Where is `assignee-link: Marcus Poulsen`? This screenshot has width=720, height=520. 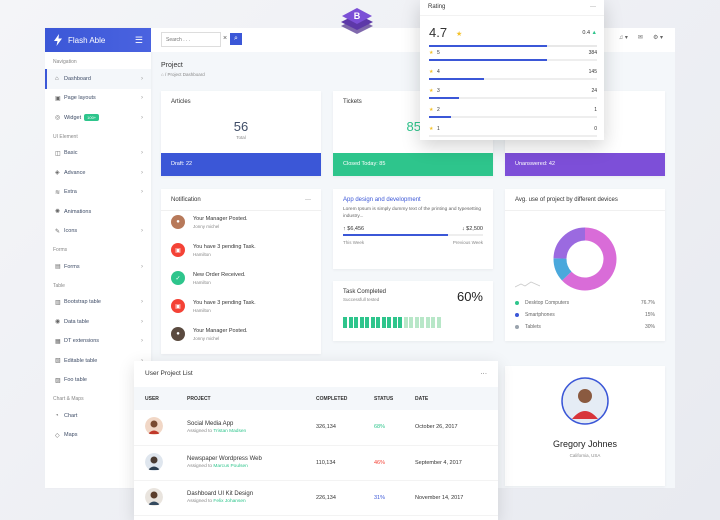
assignee-link: Marcus Poulsen is located at coordinates (230, 466).